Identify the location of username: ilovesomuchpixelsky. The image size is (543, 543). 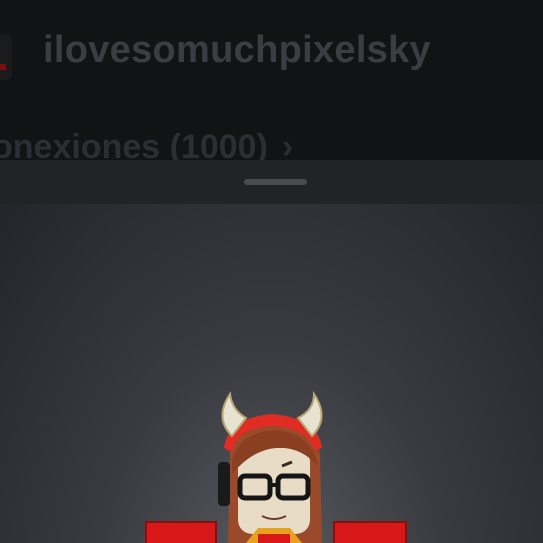
(237, 50).